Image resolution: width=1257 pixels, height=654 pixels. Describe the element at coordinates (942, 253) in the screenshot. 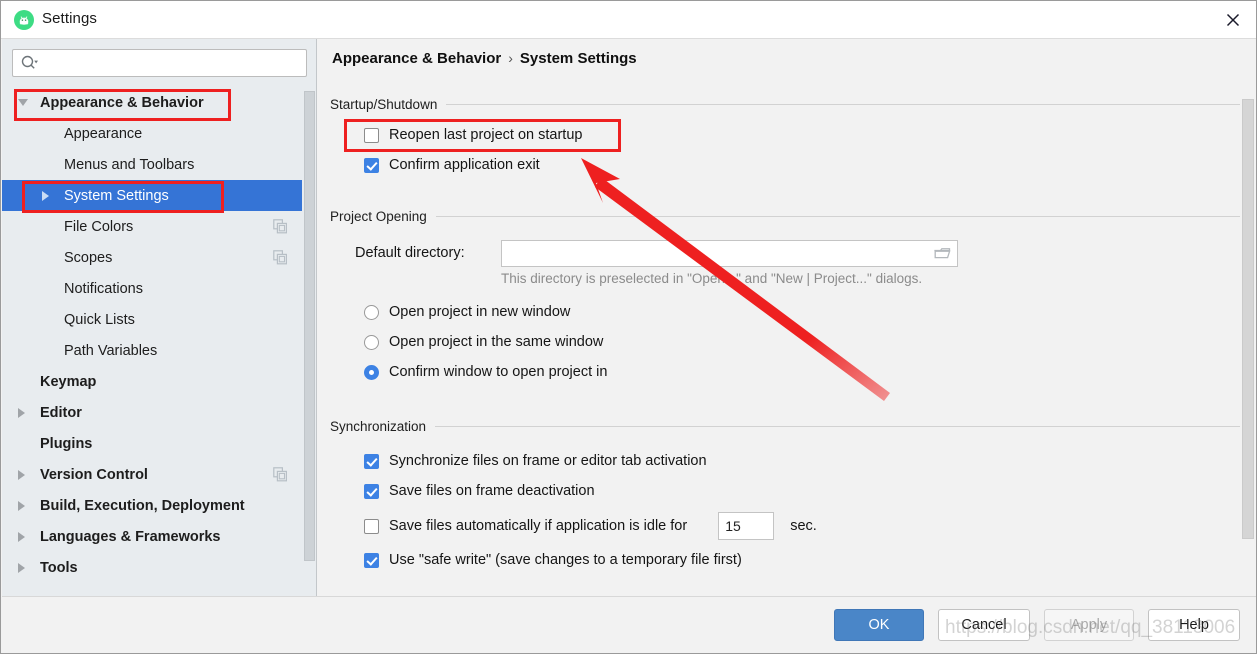

I see `folder-icon` at that location.